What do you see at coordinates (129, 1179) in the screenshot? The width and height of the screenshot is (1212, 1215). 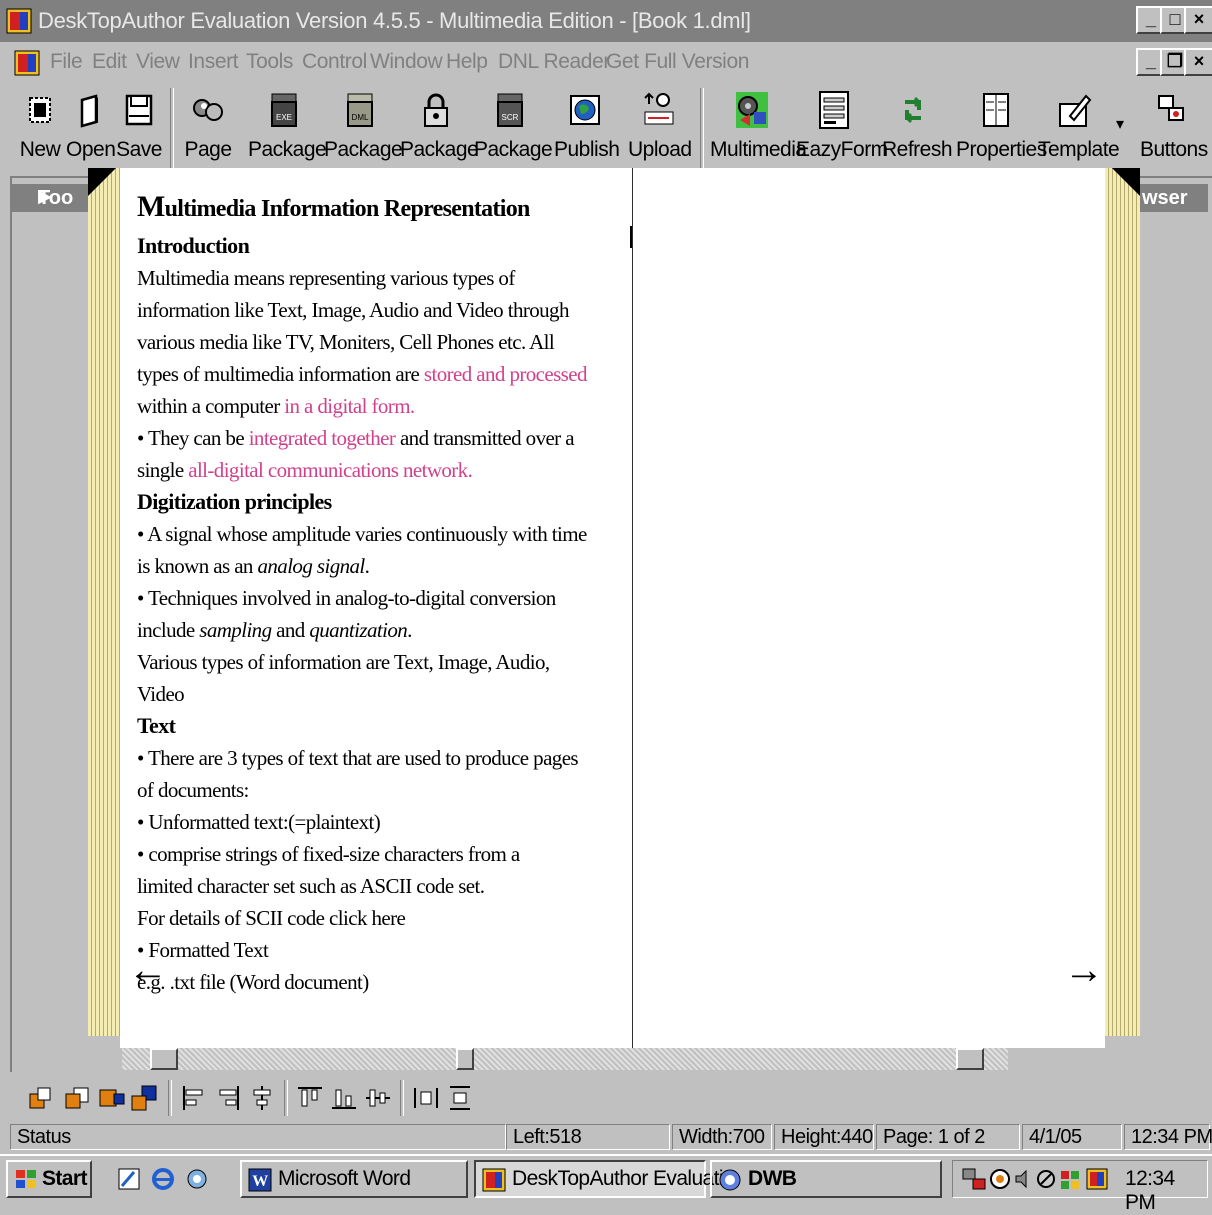 I see `quicklaunch-edit-icon` at bounding box center [129, 1179].